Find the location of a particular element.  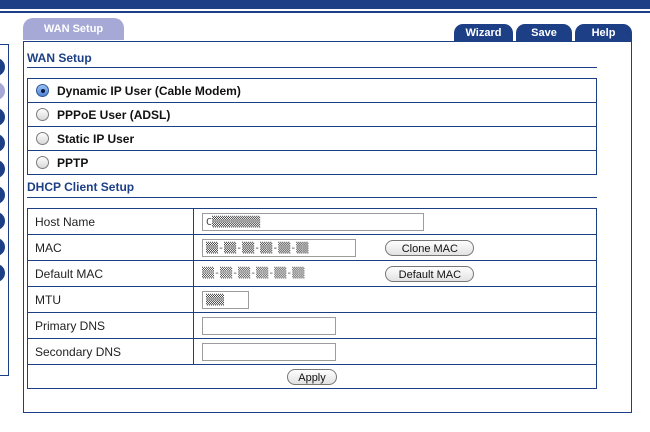

option-pppoe: PPPoE User (ADSL) is located at coordinates (312, 114).